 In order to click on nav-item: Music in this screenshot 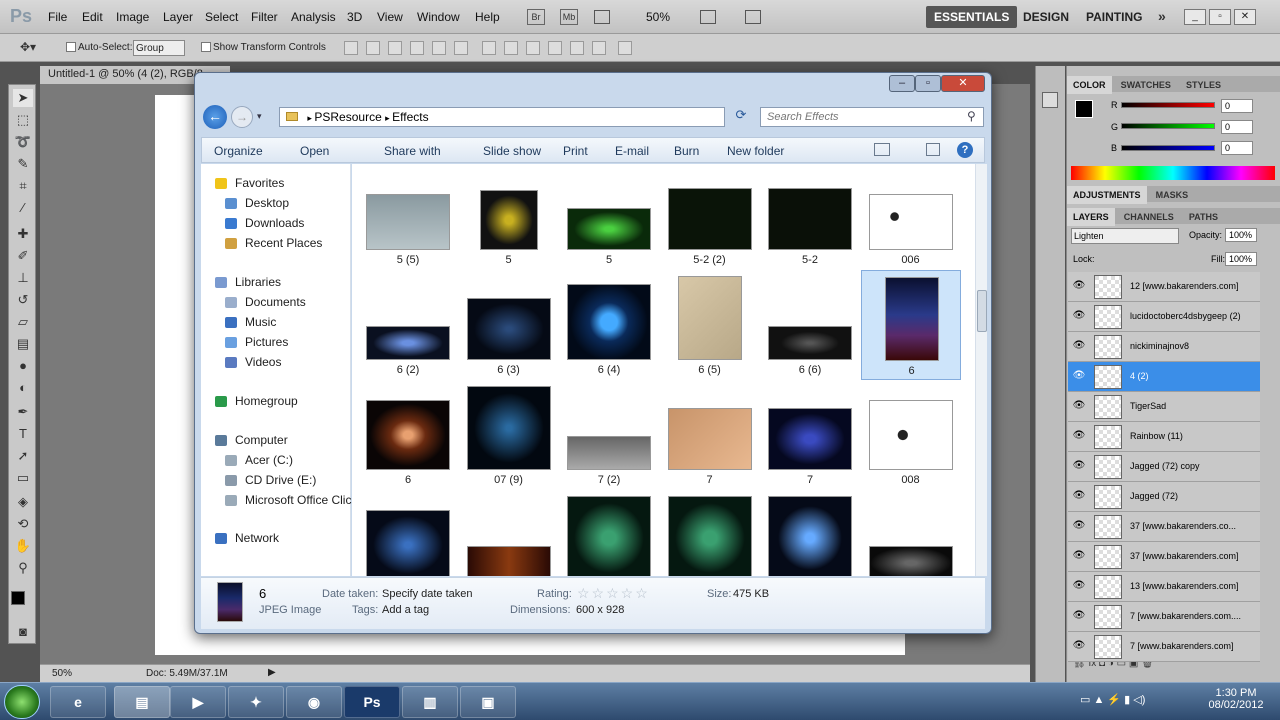, I will do `click(260, 322)`.